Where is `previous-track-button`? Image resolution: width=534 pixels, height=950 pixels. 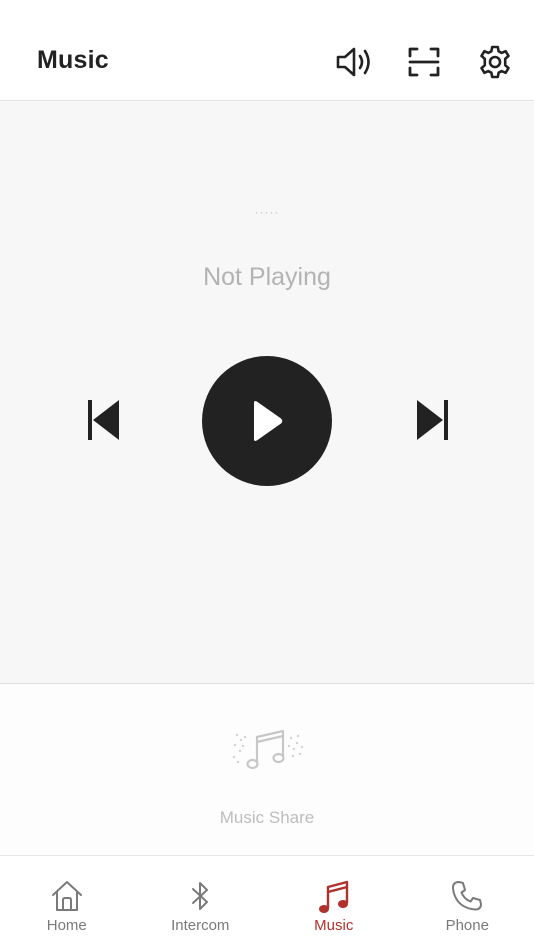
previous-track-button is located at coordinates (103, 420).